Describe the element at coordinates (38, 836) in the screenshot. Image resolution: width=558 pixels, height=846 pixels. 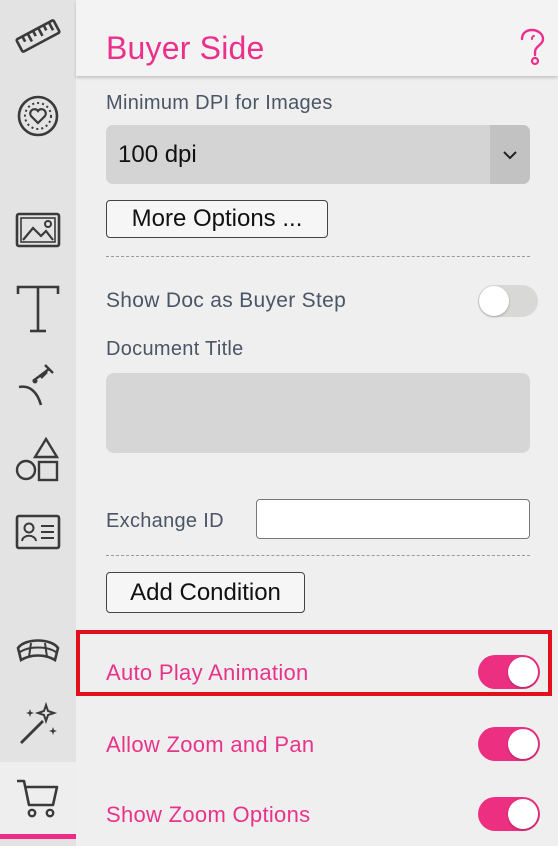
I see `active-tool-indicator` at that location.